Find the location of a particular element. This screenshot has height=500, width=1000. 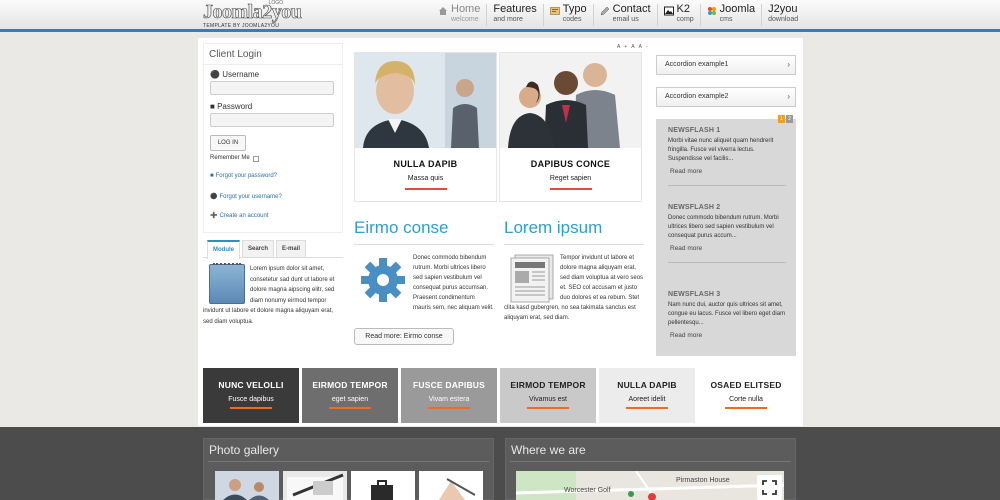

article-title: Eirmo conse is located at coordinates (424, 229).